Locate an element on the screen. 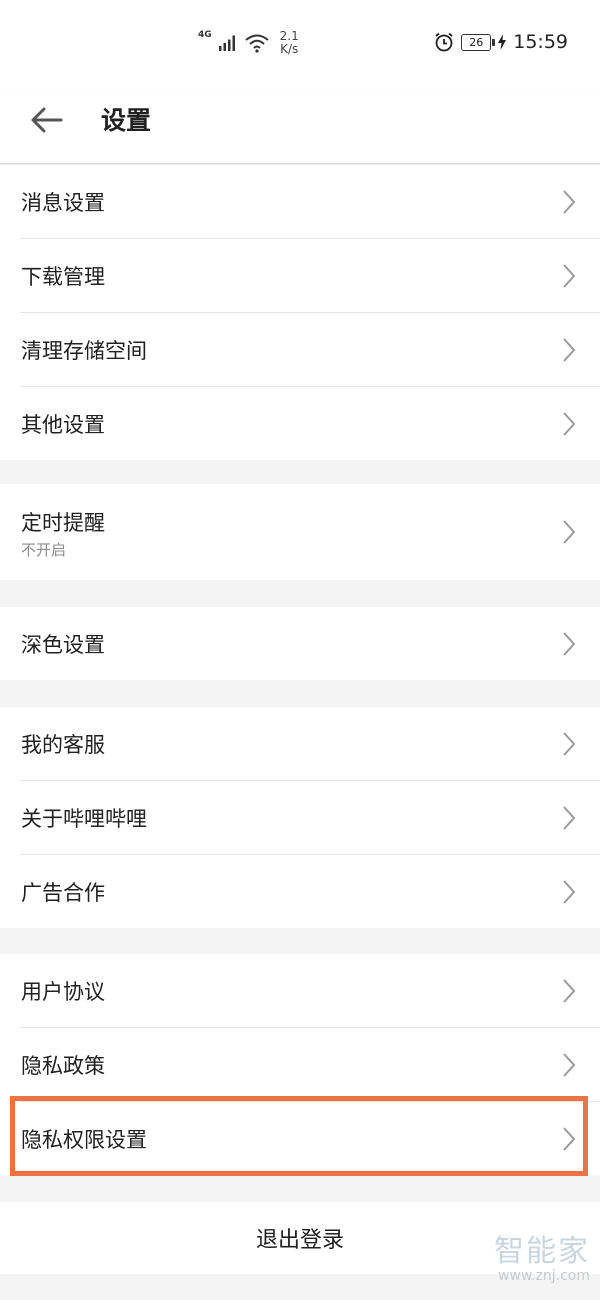  status-bar: 4G 2.1 K/s 26 15:59 is located at coordinates (300, 45).